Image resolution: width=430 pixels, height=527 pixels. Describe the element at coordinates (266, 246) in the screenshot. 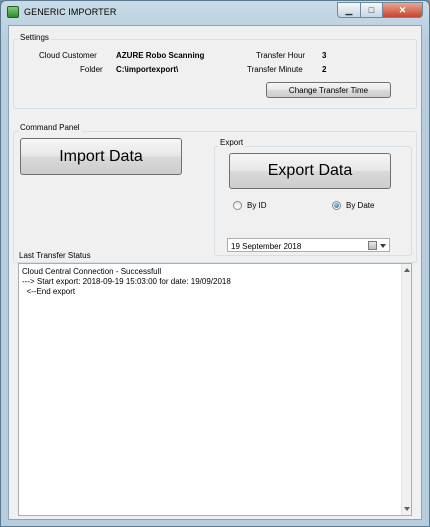

I see `date-picker-value: 19 September 2018` at that location.